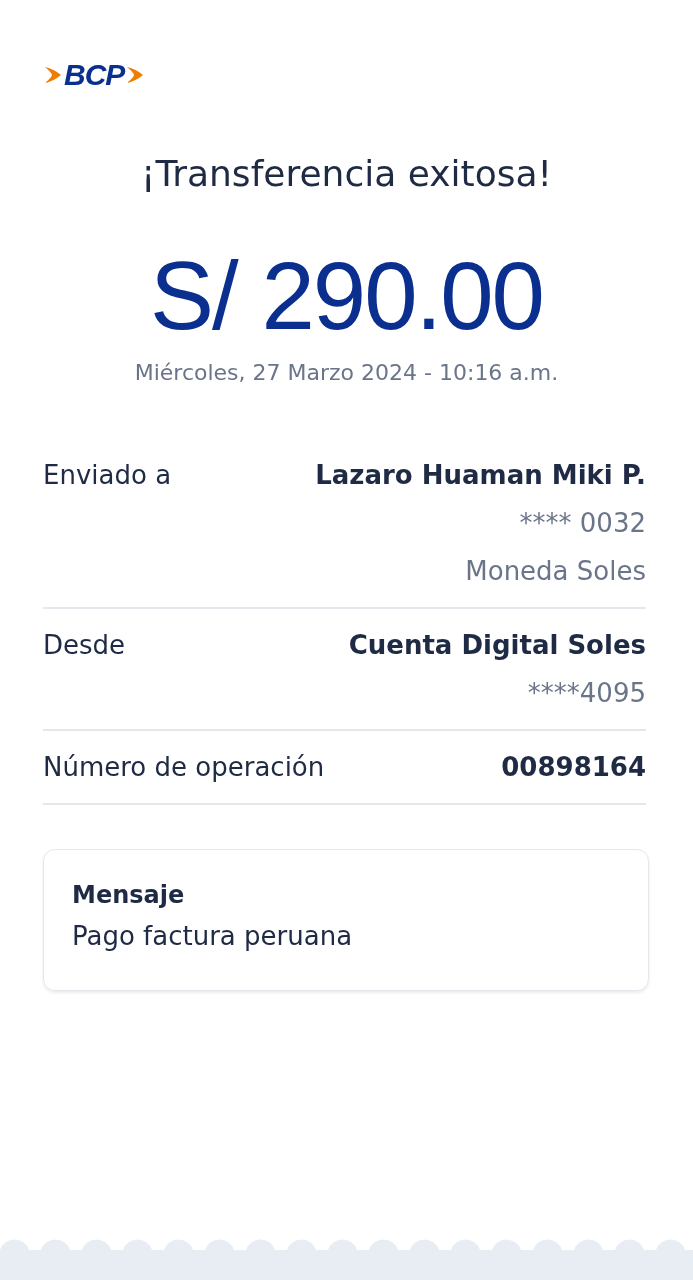  What do you see at coordinates (555, 571) in the screenshot?
I see `detail-subvalue: Moneda Soles` at bounding box center [555, 571].